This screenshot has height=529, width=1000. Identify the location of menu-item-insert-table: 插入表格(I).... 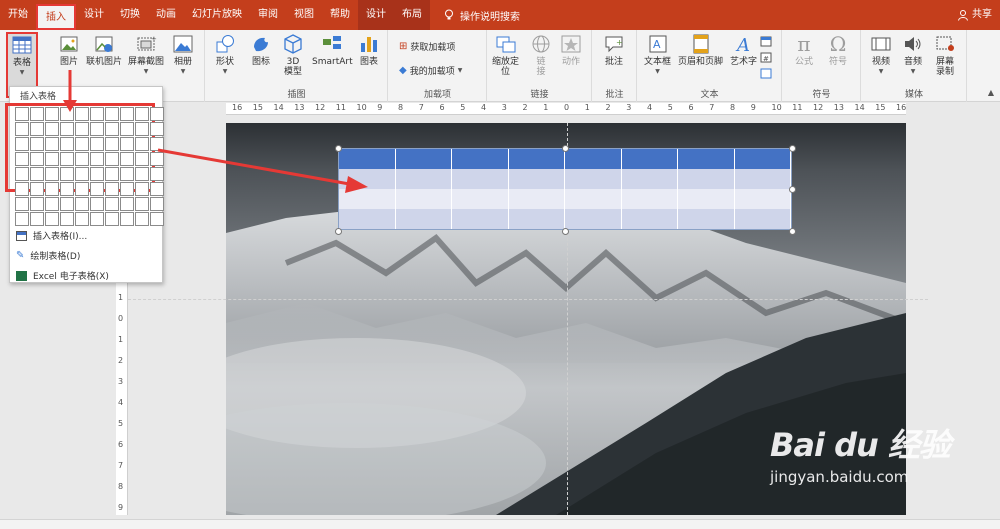
(51, 235).